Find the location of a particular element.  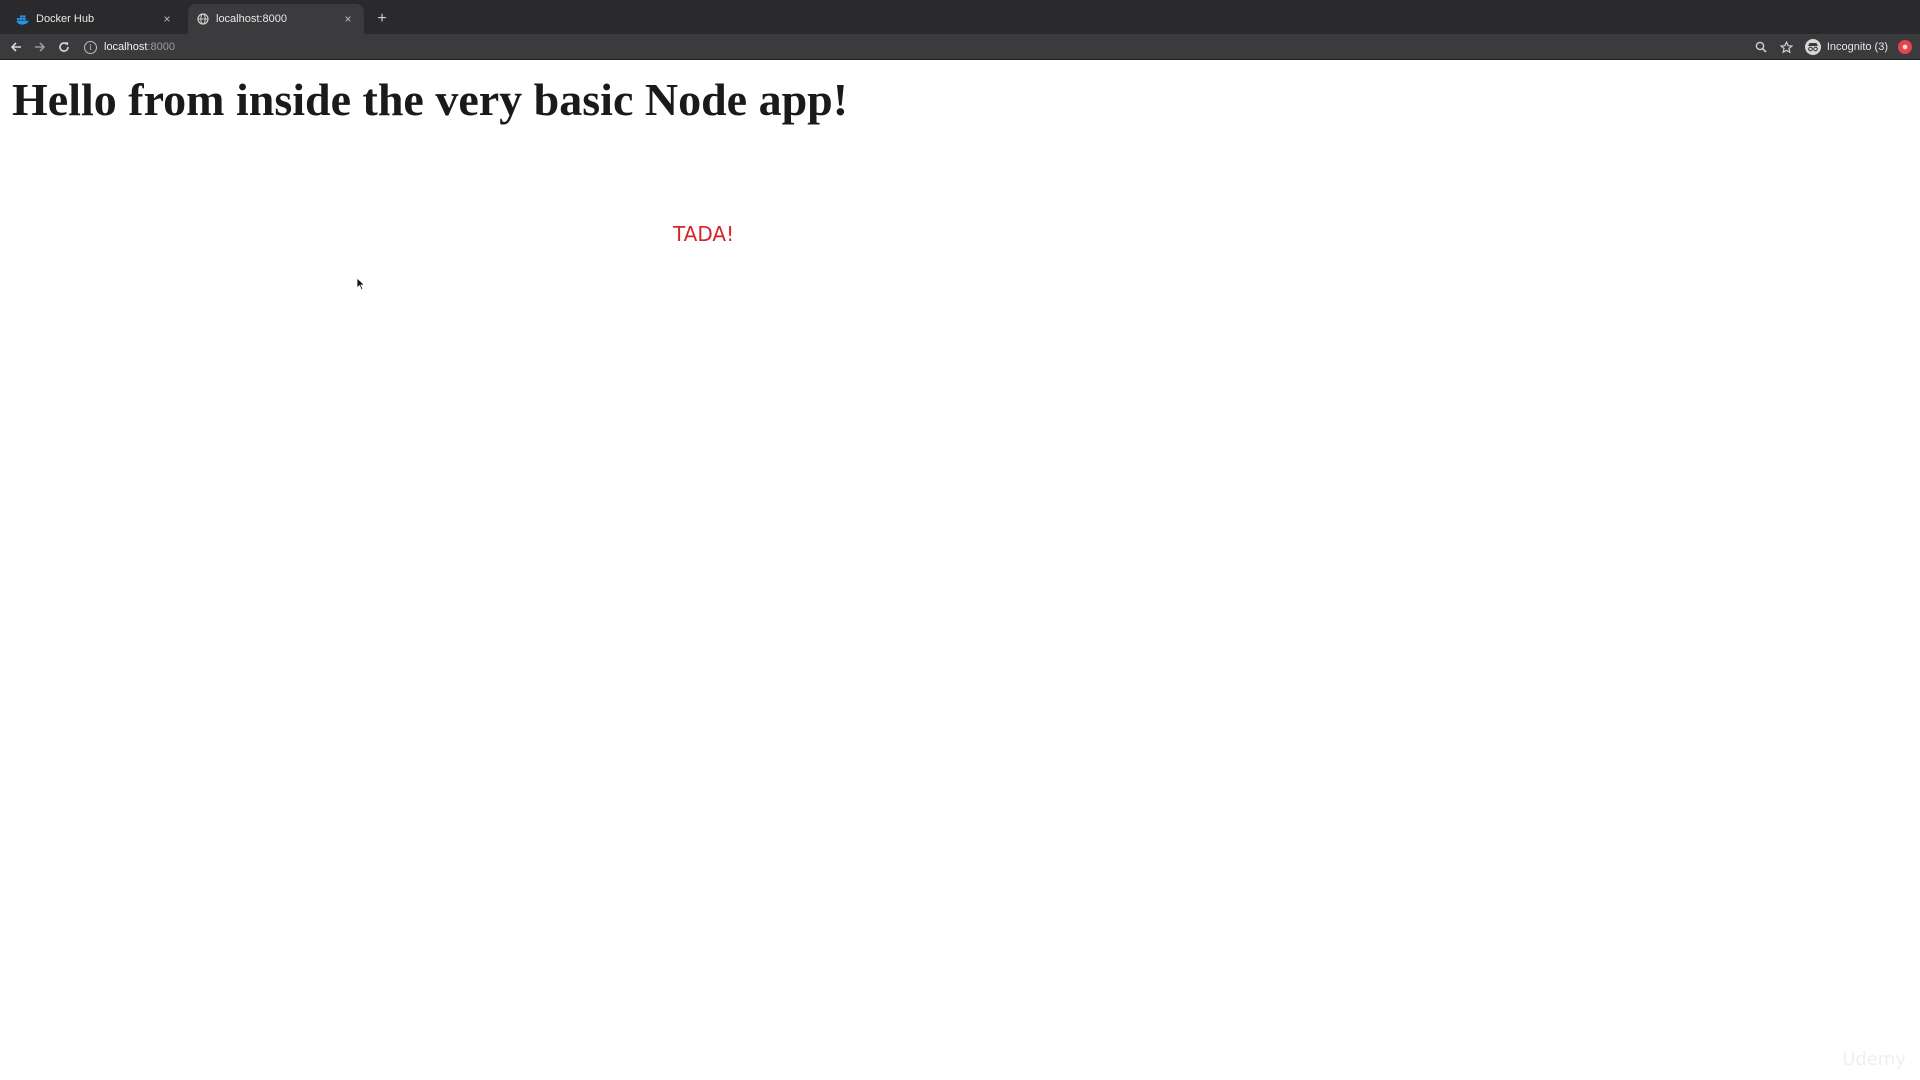

url-host: localhost is located at coordinates (126, 47).